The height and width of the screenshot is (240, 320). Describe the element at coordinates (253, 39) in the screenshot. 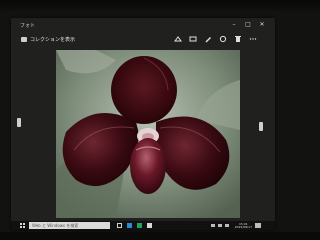

I see `more-icon` at that location.